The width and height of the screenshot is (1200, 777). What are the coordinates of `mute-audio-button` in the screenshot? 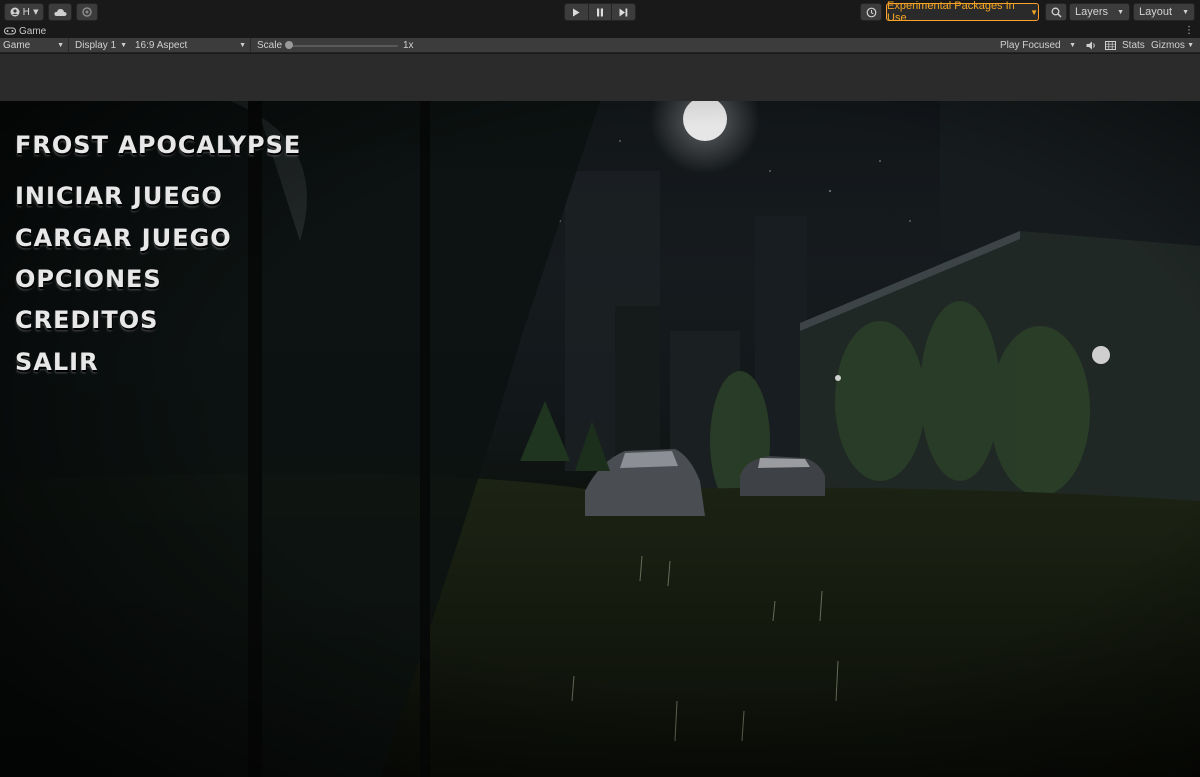 It's located at (1091, 45).